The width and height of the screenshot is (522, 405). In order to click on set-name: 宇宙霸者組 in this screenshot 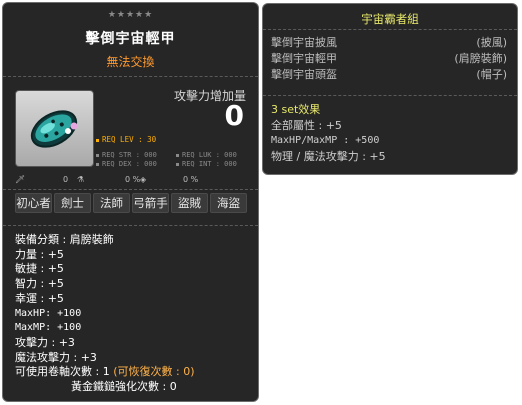, I will do `click(390, 19)`.